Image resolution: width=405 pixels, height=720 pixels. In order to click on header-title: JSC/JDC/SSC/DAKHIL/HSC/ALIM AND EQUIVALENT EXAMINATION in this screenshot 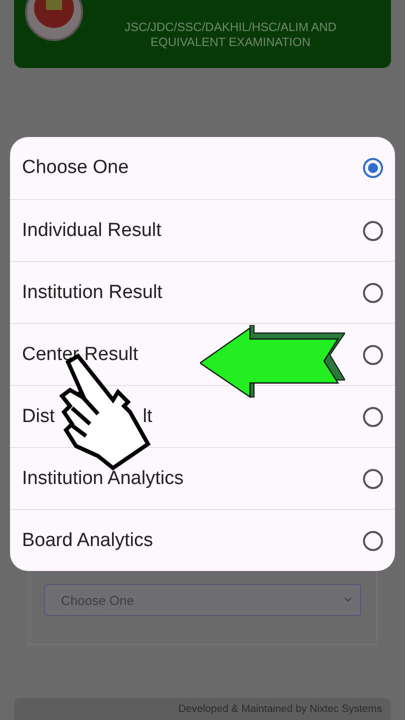, I will do `click(230, 34)`.